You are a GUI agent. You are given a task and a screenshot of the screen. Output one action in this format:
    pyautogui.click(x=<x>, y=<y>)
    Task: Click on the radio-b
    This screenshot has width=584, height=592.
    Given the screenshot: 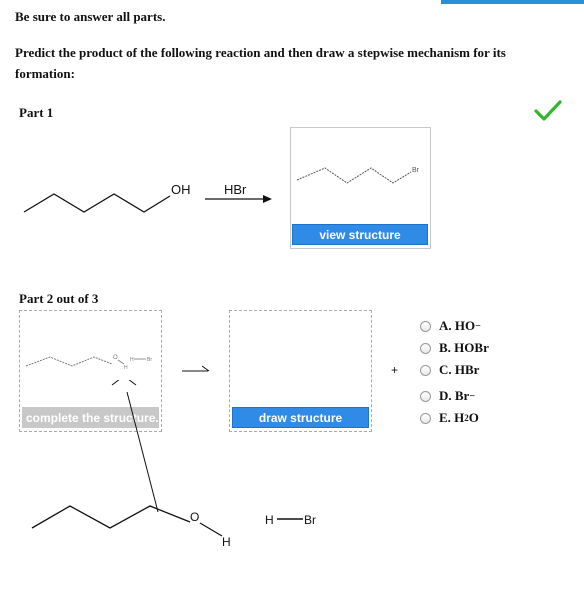 What is the action you would take?
    pyautogui.click(x=425, y=348)
    